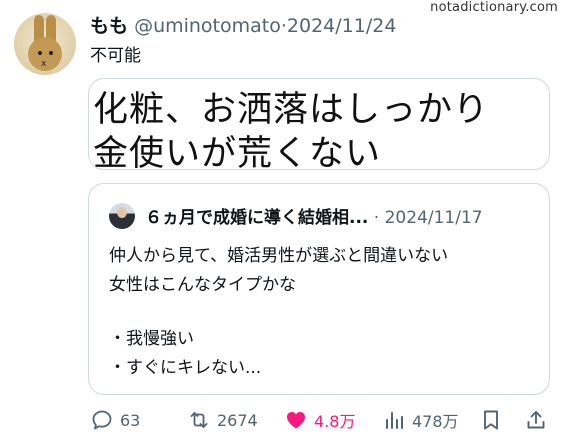 Image resolution: width=564 pixels, height=447 pixels. Describe the element at coordinates (435, 421) in the screenshot. I see `view-count: 478万` at that location.